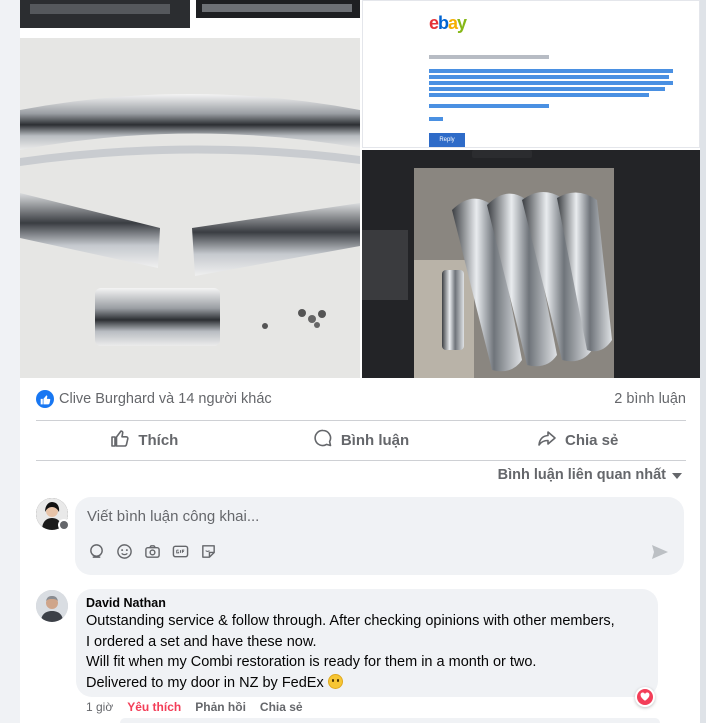  Describe the element at coordinates (547, 440) in the screenshot. I see `share-arrow-icon` at that location.